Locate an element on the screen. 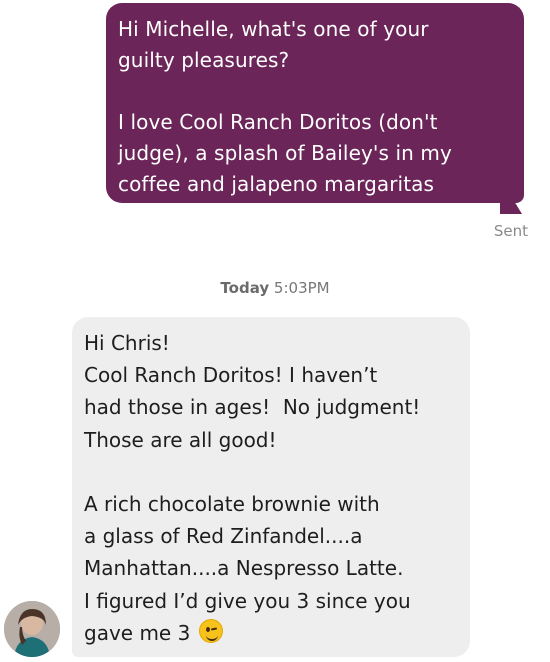 This screenshot has height=662, width=550. message-timestamp: Today 5:03PM is located at coordinates (275, 288).